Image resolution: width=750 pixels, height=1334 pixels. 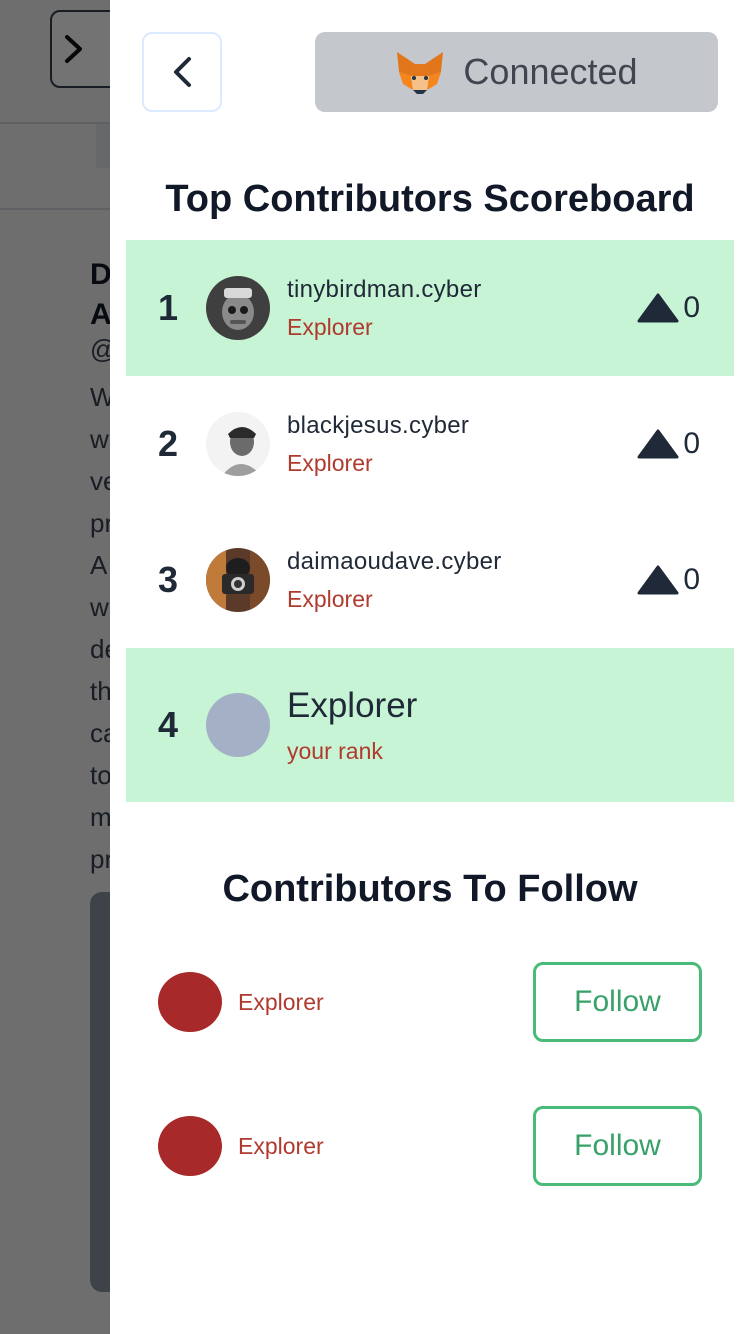 What do you see at coordinates (168, 724) in the screenshot?
I see `my-rank-number: 4` at bounding box center [168, 724].